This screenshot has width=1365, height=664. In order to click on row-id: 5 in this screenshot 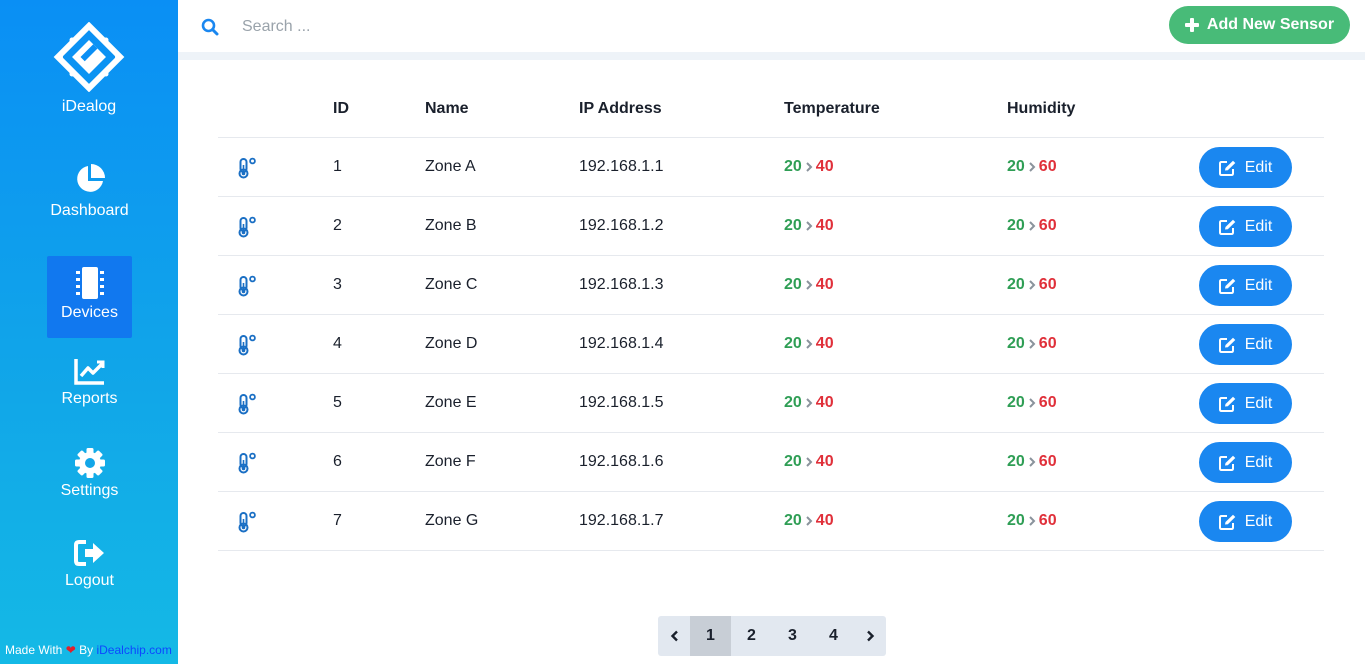, I will do `click(337, 402)`.